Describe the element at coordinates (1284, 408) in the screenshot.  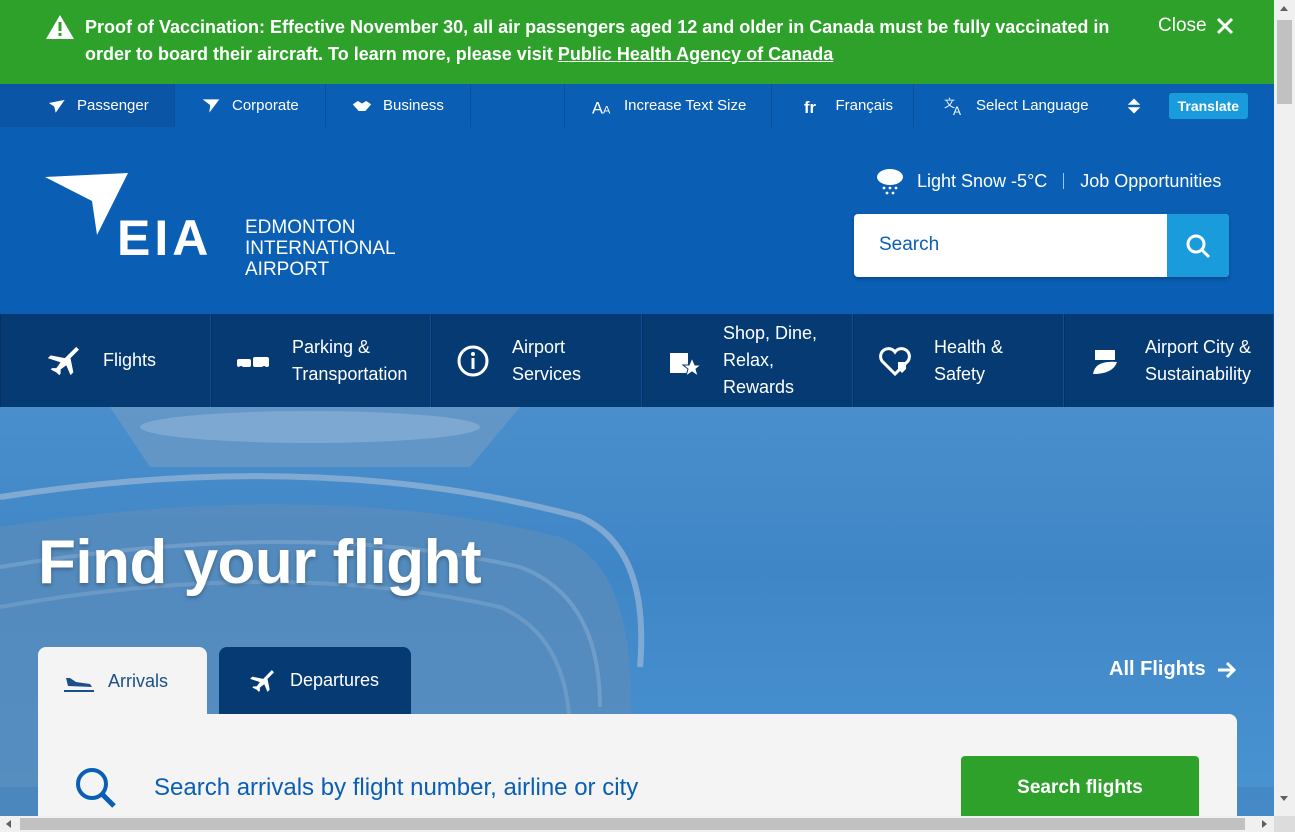
I see `vertical-scrollbar` at that location.